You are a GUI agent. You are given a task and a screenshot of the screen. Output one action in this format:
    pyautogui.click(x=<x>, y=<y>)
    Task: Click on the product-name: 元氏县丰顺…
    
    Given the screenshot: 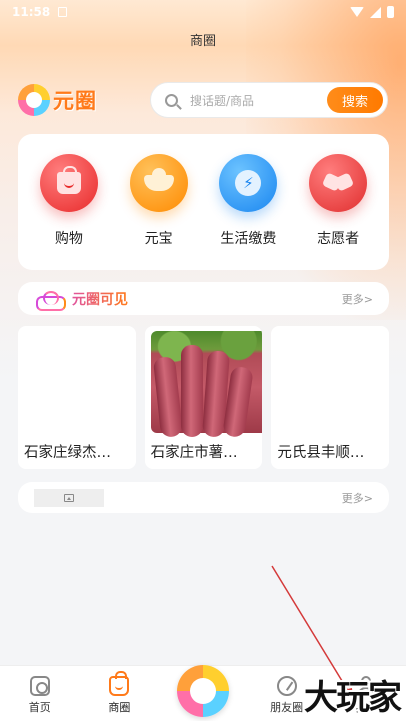 What is the action you would take?
    pyautogui.click(x=321, y=453)
    